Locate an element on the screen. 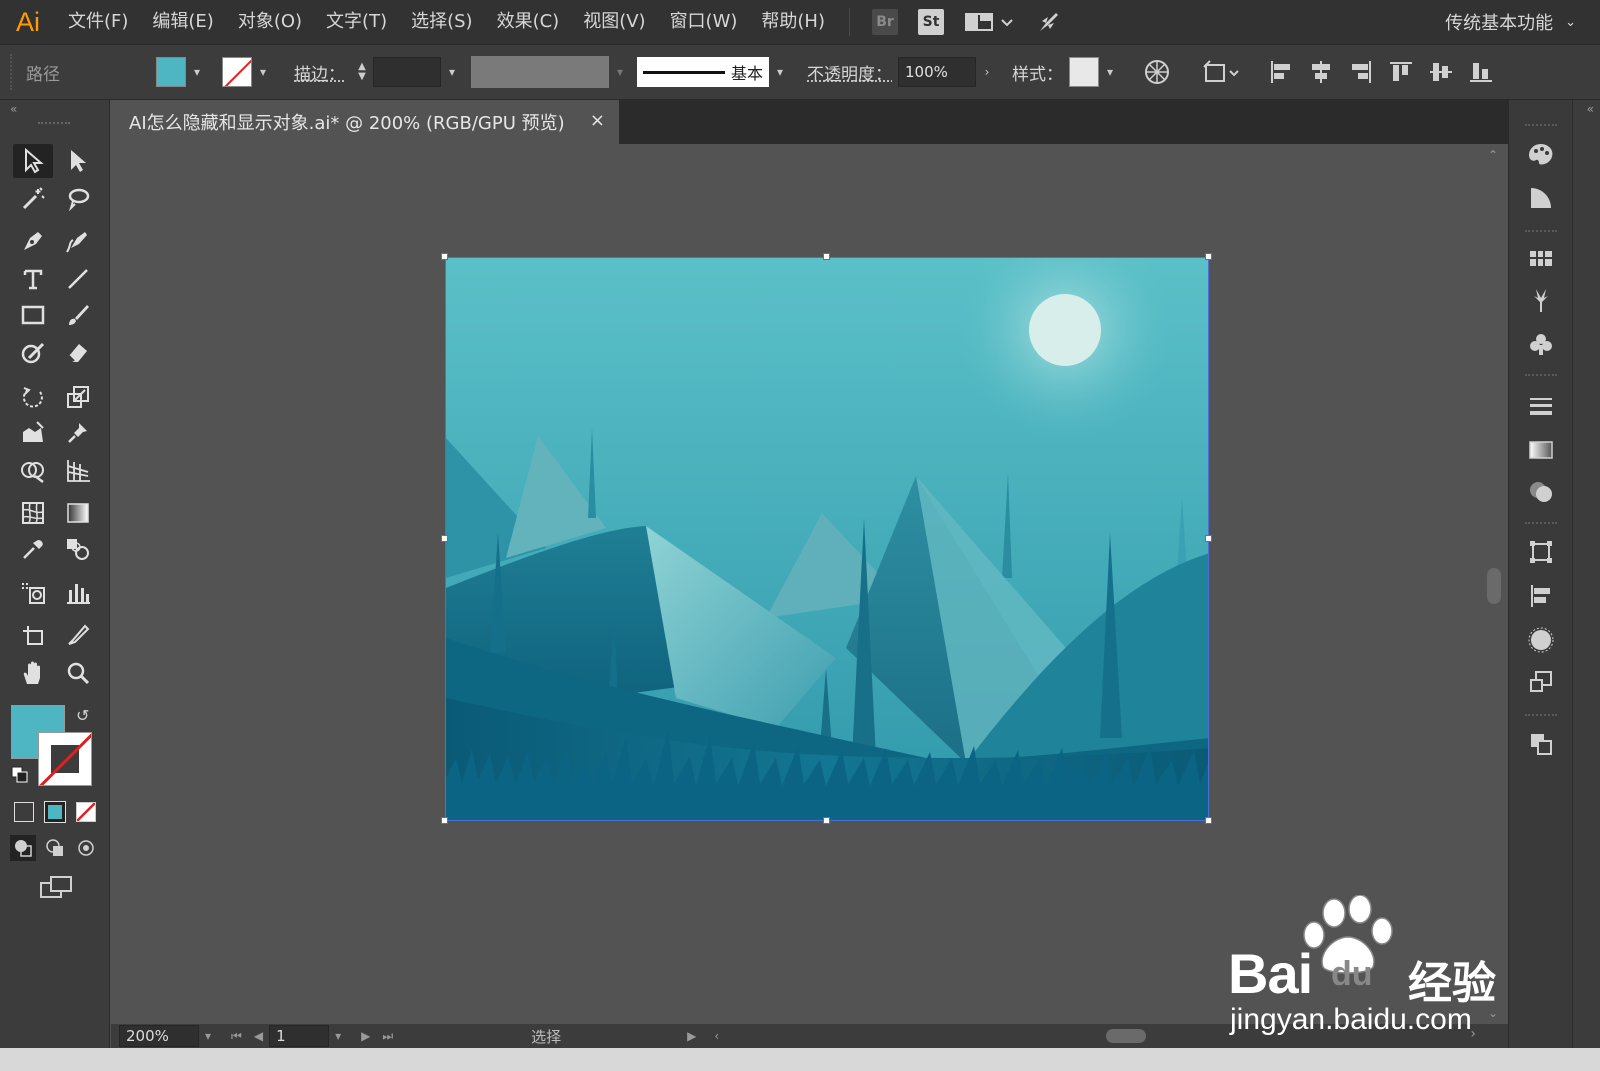  variable-width-profile is located at coordinates (540, 72).